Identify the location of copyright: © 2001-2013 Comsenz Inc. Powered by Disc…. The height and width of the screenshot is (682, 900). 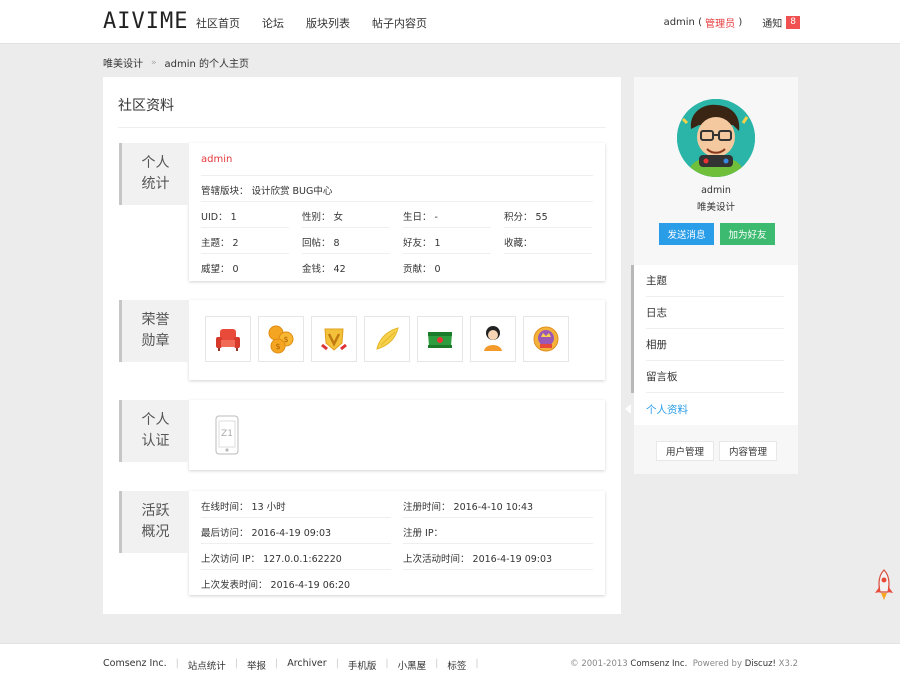
(684, 664).